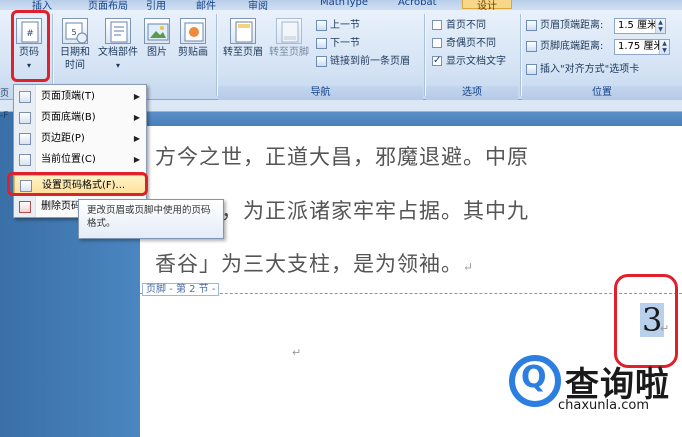  What do you see at coordinates (80, 139) in the screenshot?
I see `menu-item-page-margins: 页边距(P) ▶` at bounding box center [80, 139].